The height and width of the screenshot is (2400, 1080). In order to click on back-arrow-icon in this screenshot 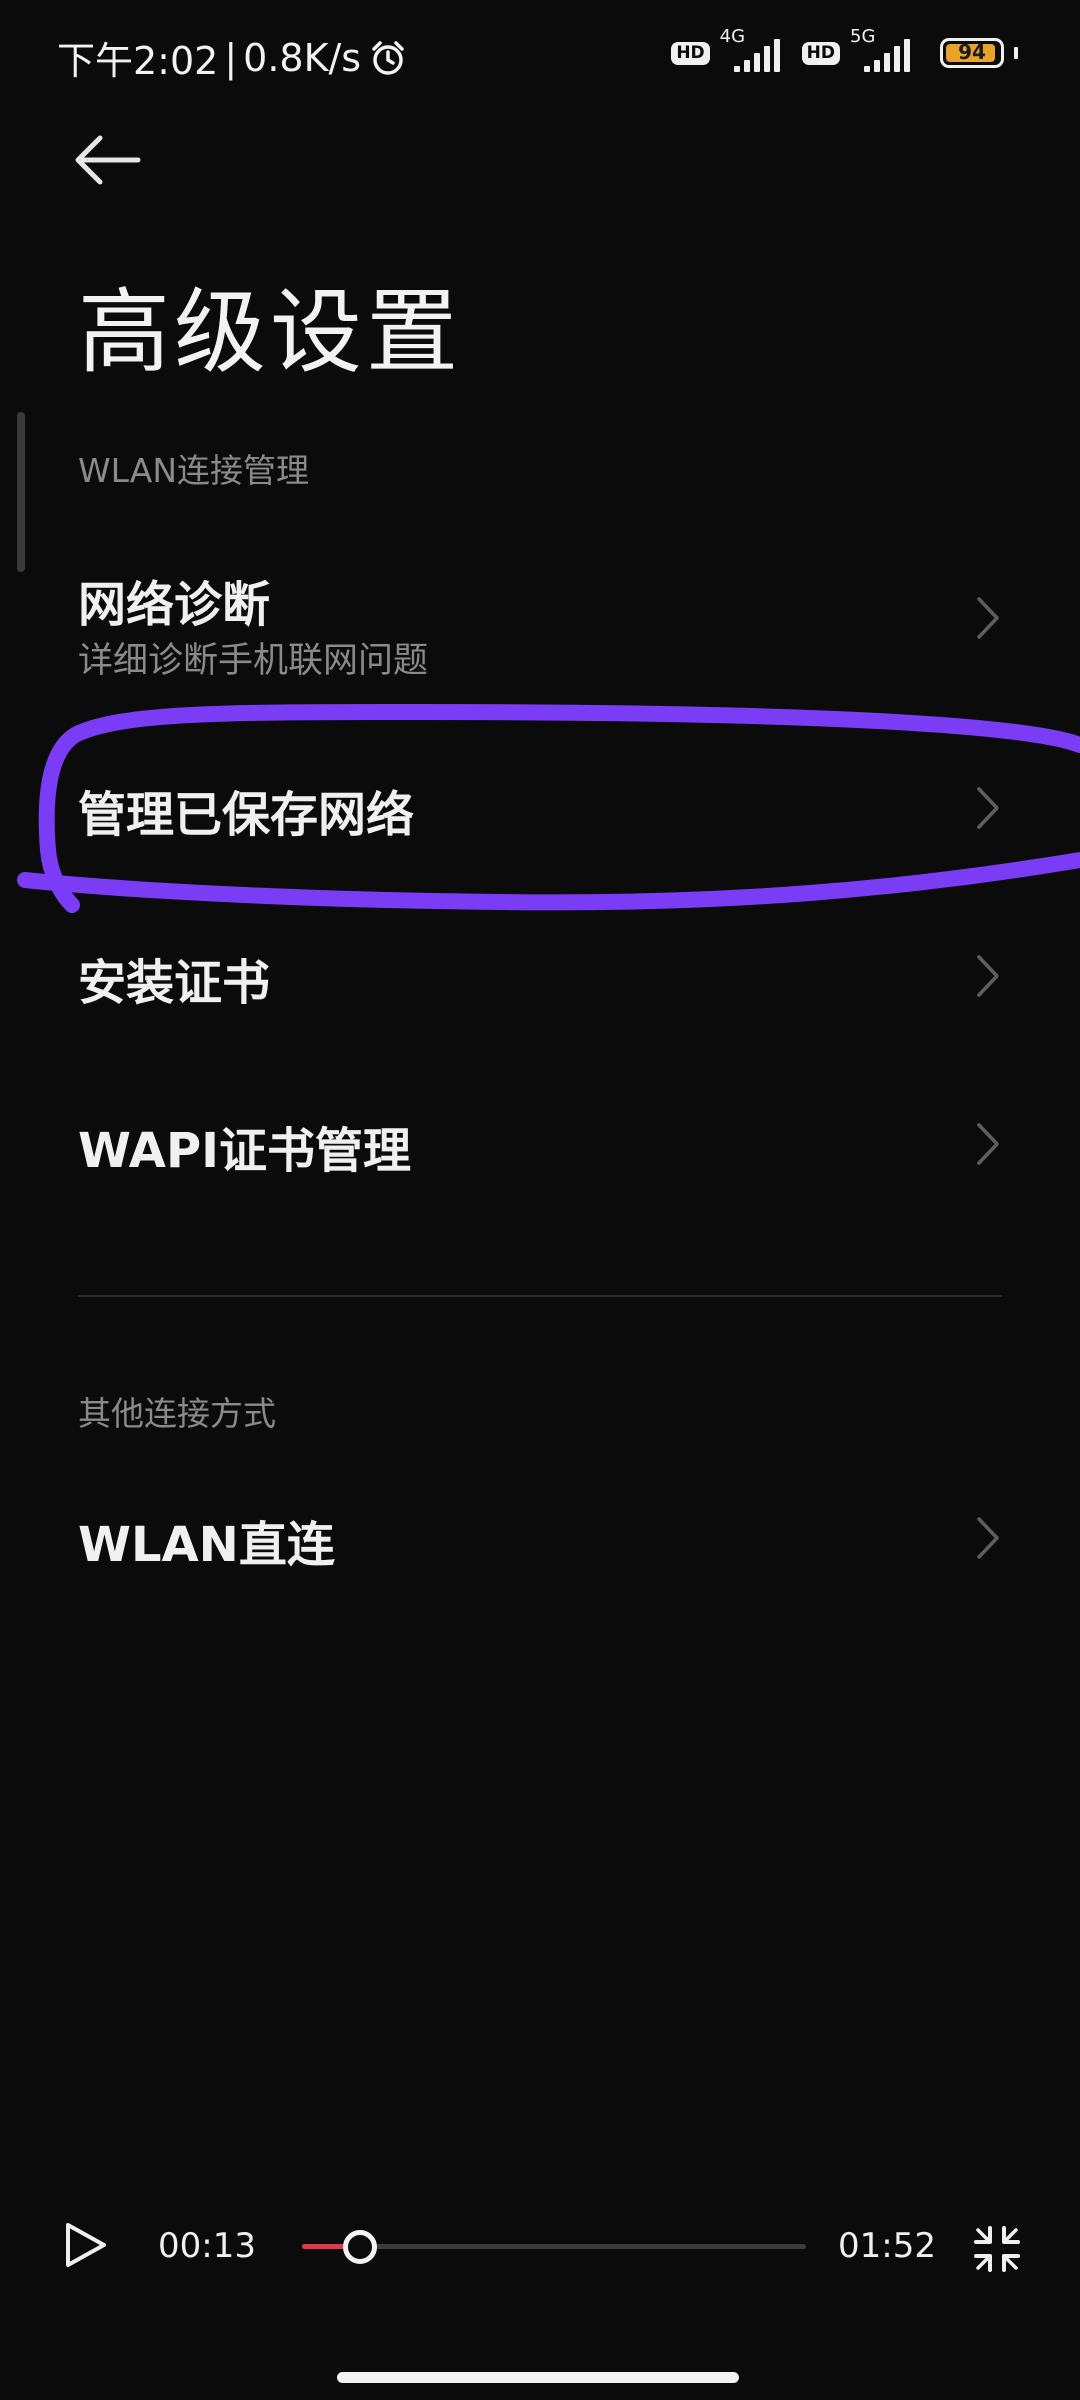, I will do `click(110, 160)`.